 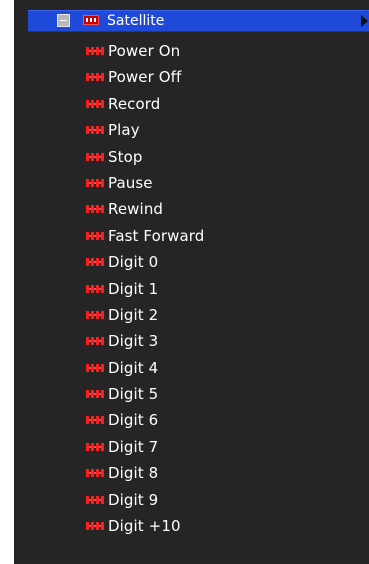 What do you see at coordinates (191, 394) in the screenshot?
I see `list-item: Digit 5` at bounding box center [191, 394].